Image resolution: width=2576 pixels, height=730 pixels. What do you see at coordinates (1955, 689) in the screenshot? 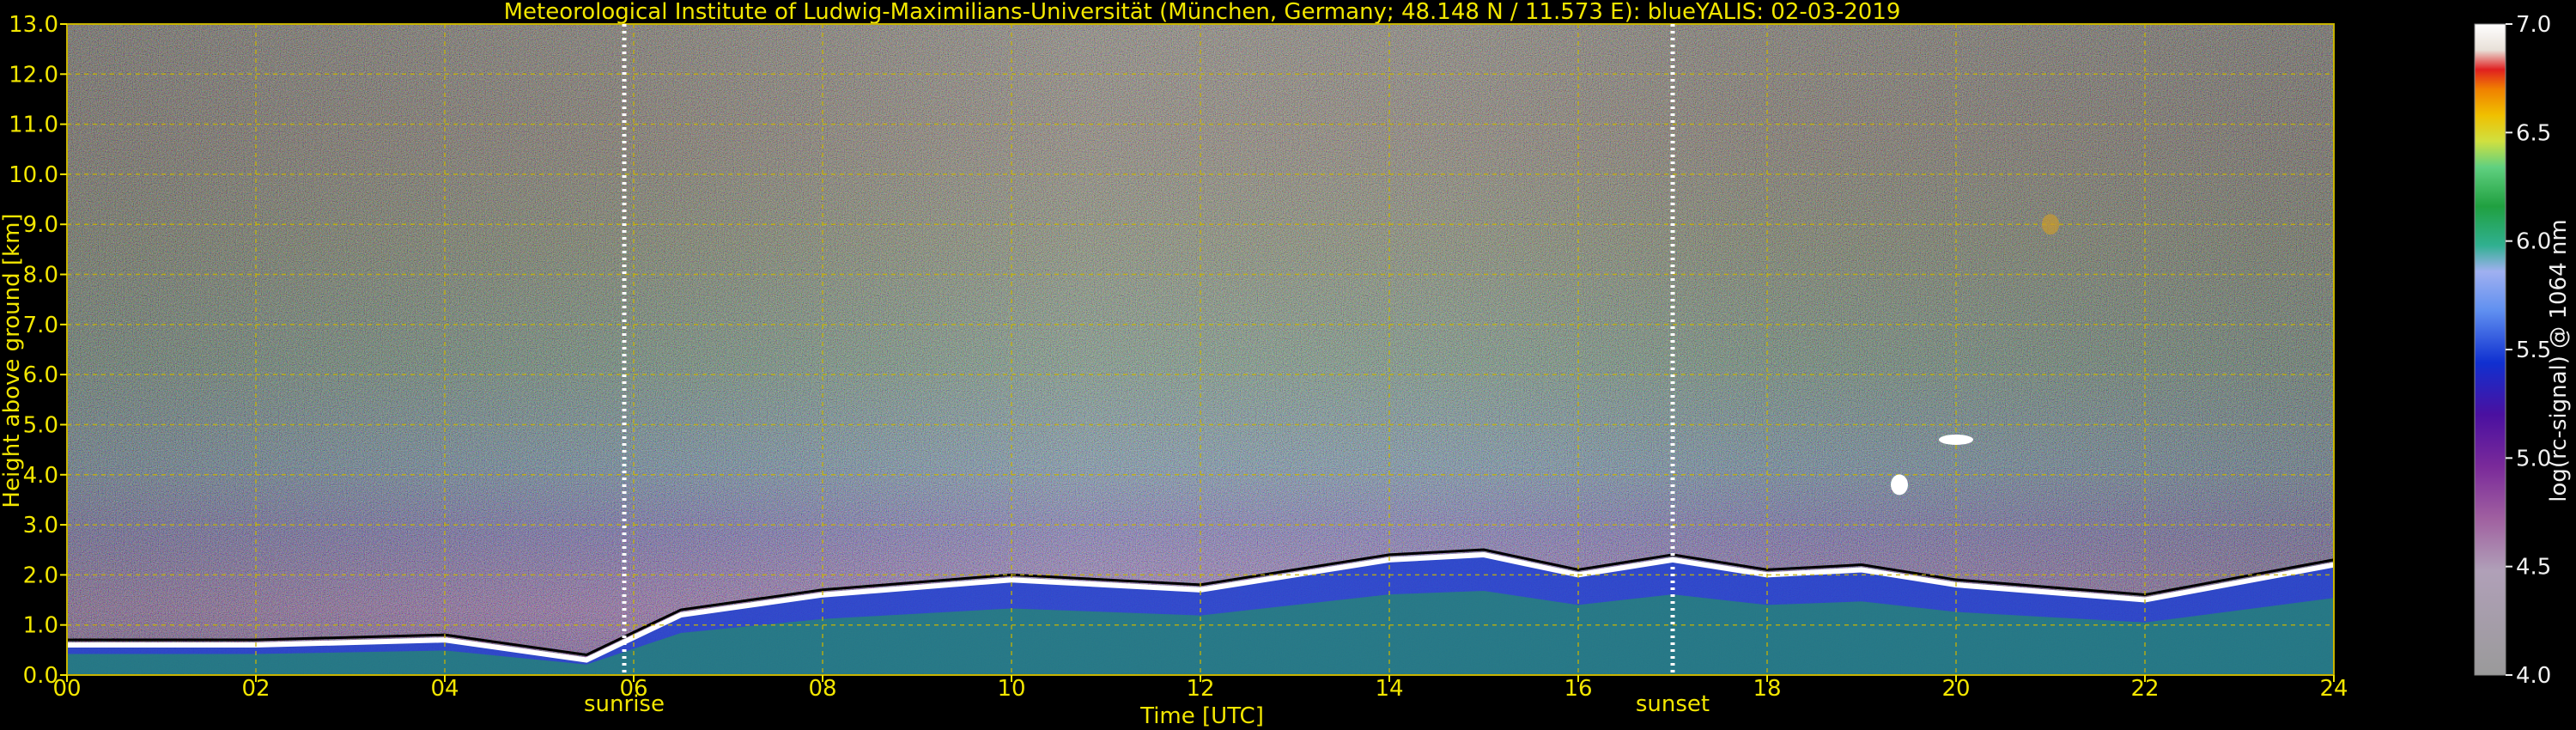
I see `x-tick-label: 20` at bounding box center [1955, 689].